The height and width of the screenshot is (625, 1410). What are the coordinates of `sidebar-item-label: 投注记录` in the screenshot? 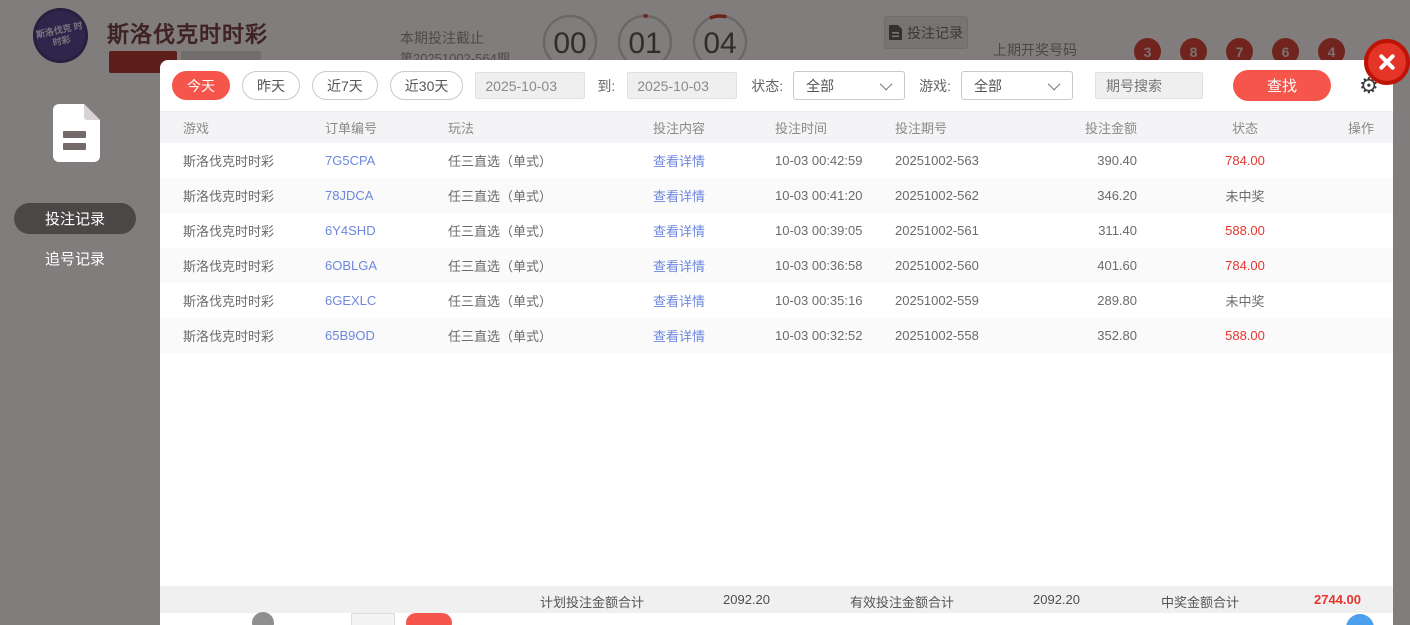 It's located at (74, 219).